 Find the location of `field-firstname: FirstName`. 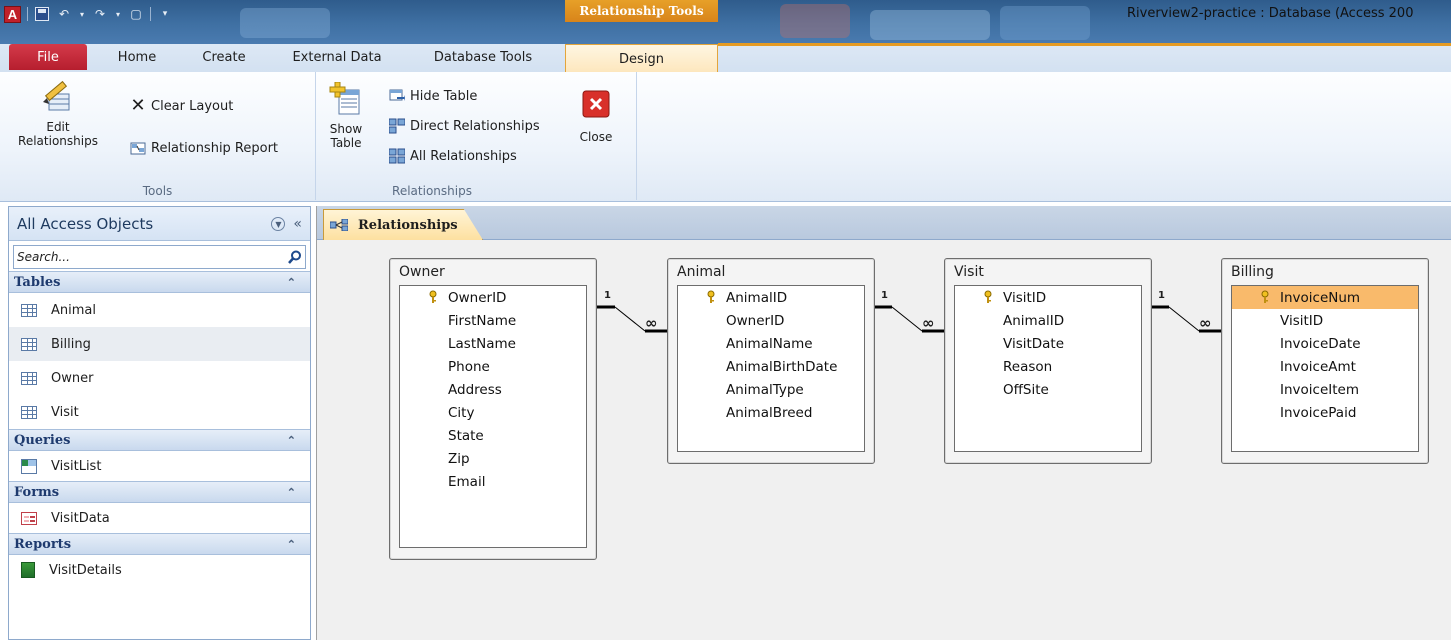

field-firstname: FirstName is located at coordinates (493, 320).